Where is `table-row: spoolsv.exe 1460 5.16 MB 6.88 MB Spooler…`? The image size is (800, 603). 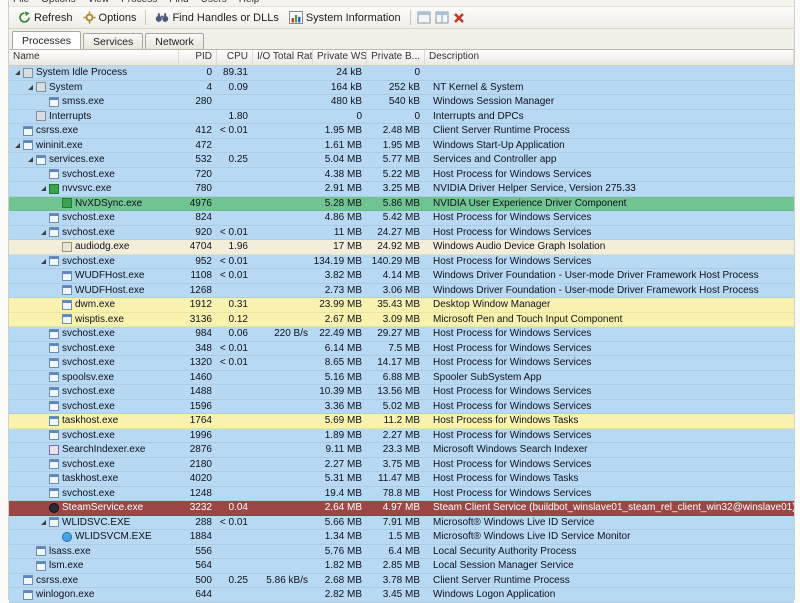 table-row: spoolsv.exe 1460 5.16 MB 6.88 MB Spooler… is located at coordinates (401, 377).